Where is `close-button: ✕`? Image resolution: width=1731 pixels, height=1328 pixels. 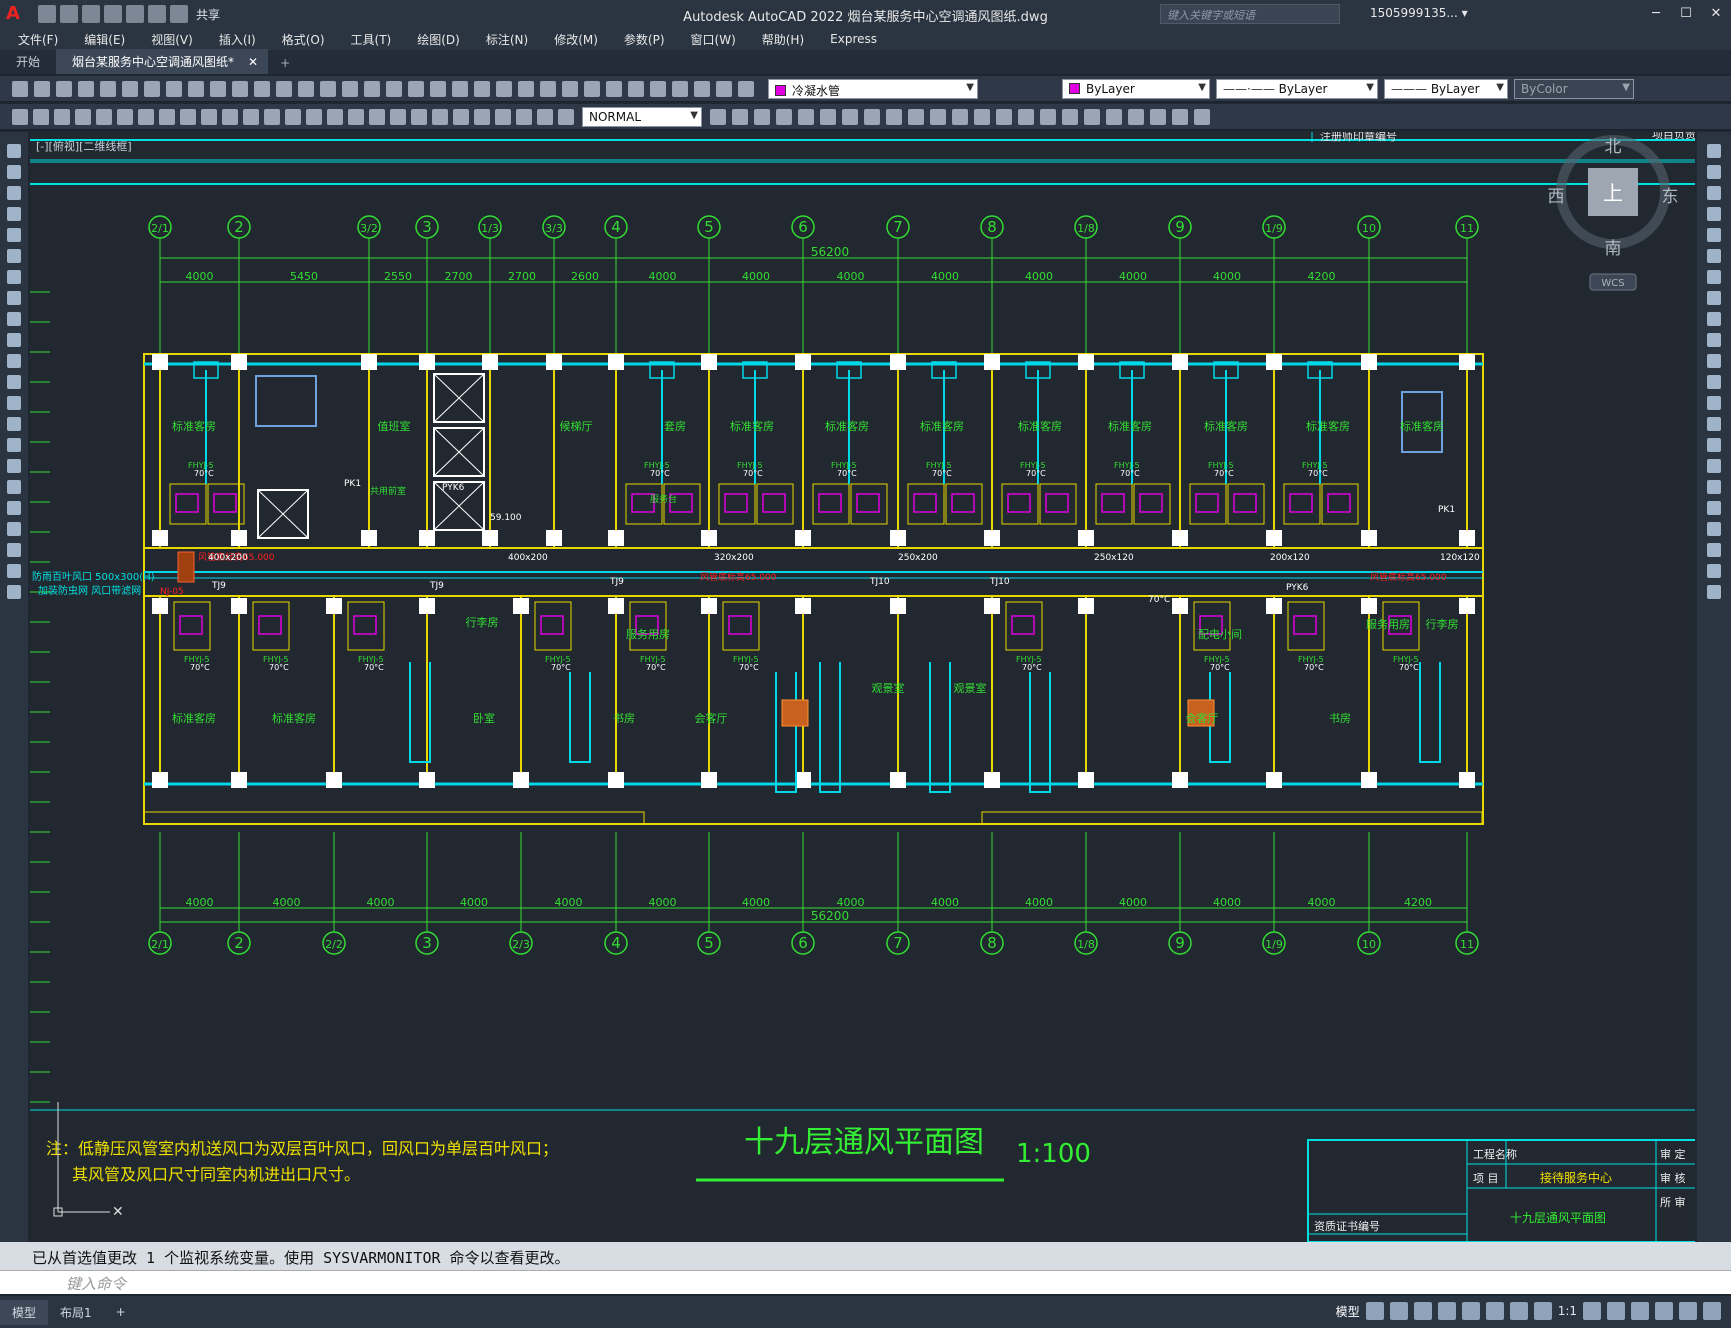
close-button: ✕ is located at coordinates (1716, 14).